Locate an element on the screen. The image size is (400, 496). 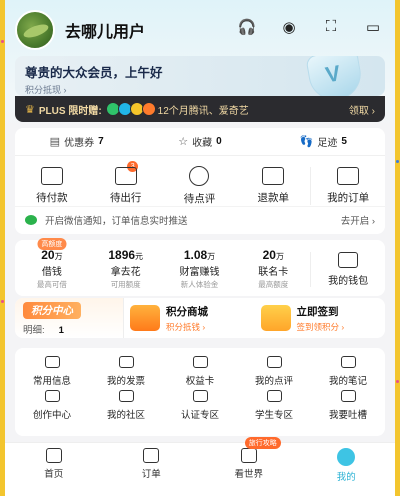
signin-button: 立即签到 签到领积分 › is located at coordinates (320, 318).